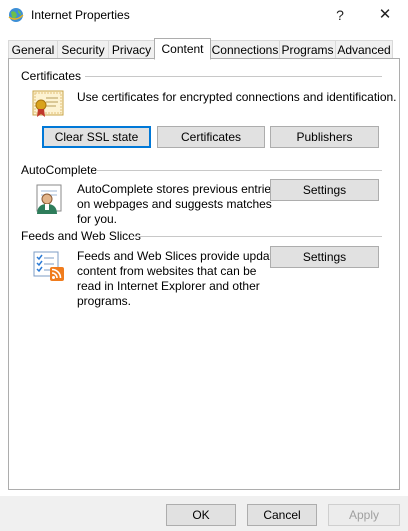 The height and width of the screenshot is (531, 408). What do you see at coordinates (204, 15) in the screenshot?
I see `title-bar: Internet Properties ? ✕` at bounding box center [204, 15].